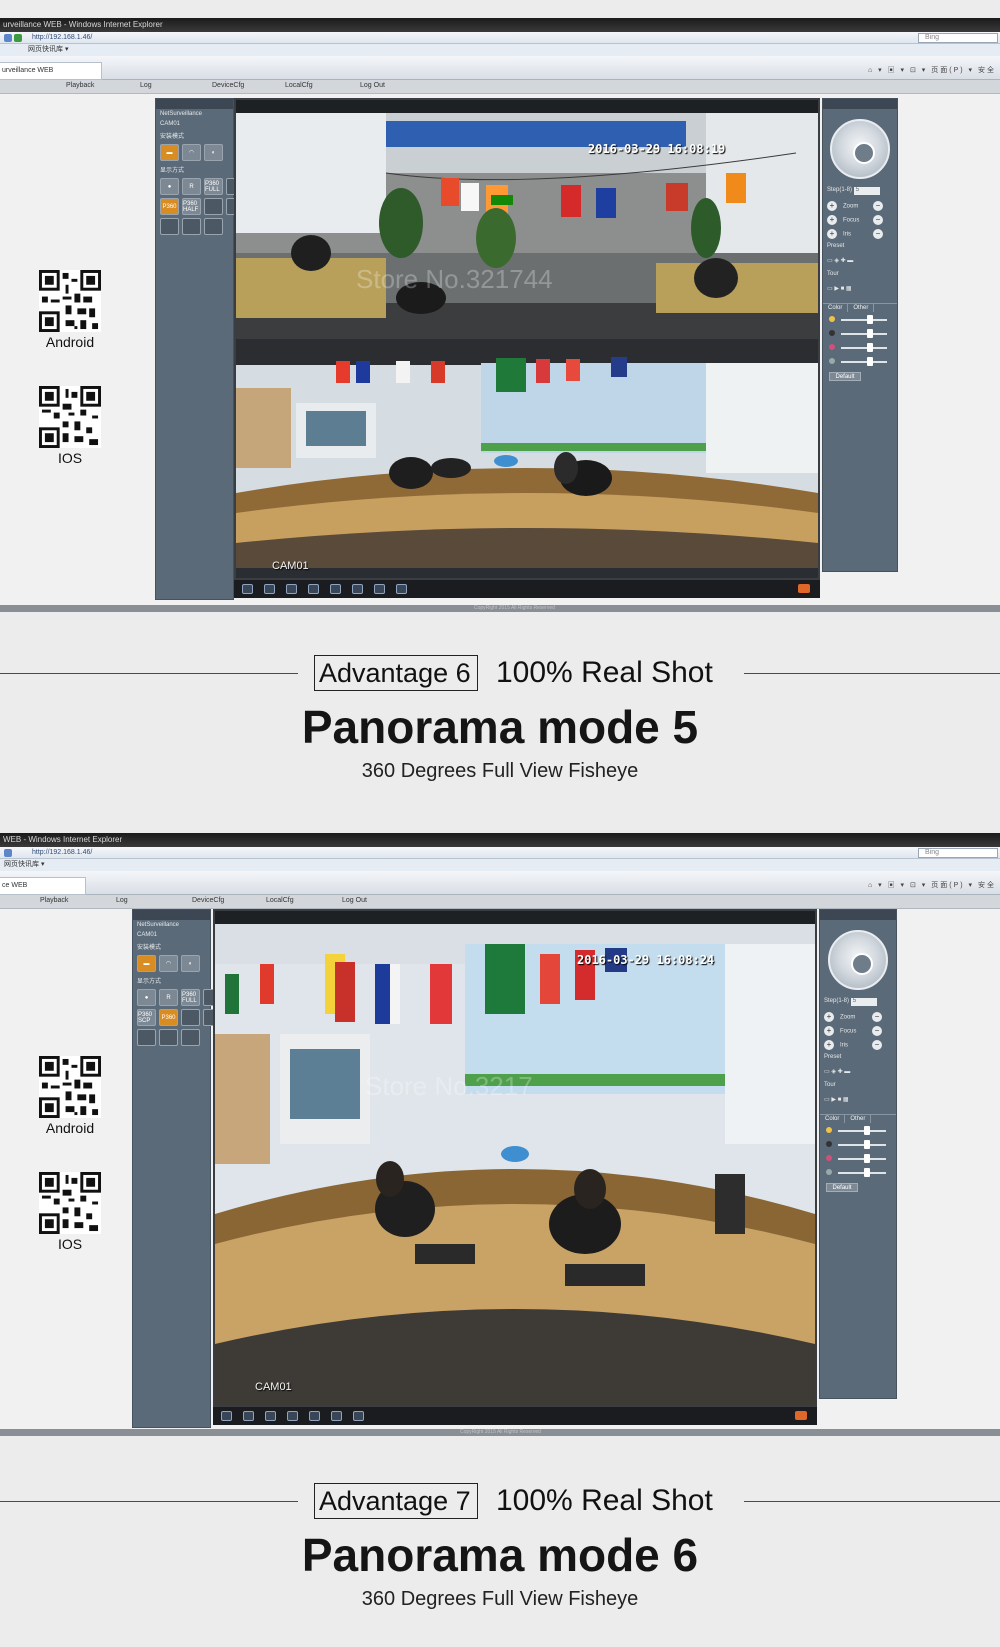 This screenshot has width=1000, height=1647. Describe the element at coordinates (858, 1172) in the screenshot. I see `hue-slider` at that location.